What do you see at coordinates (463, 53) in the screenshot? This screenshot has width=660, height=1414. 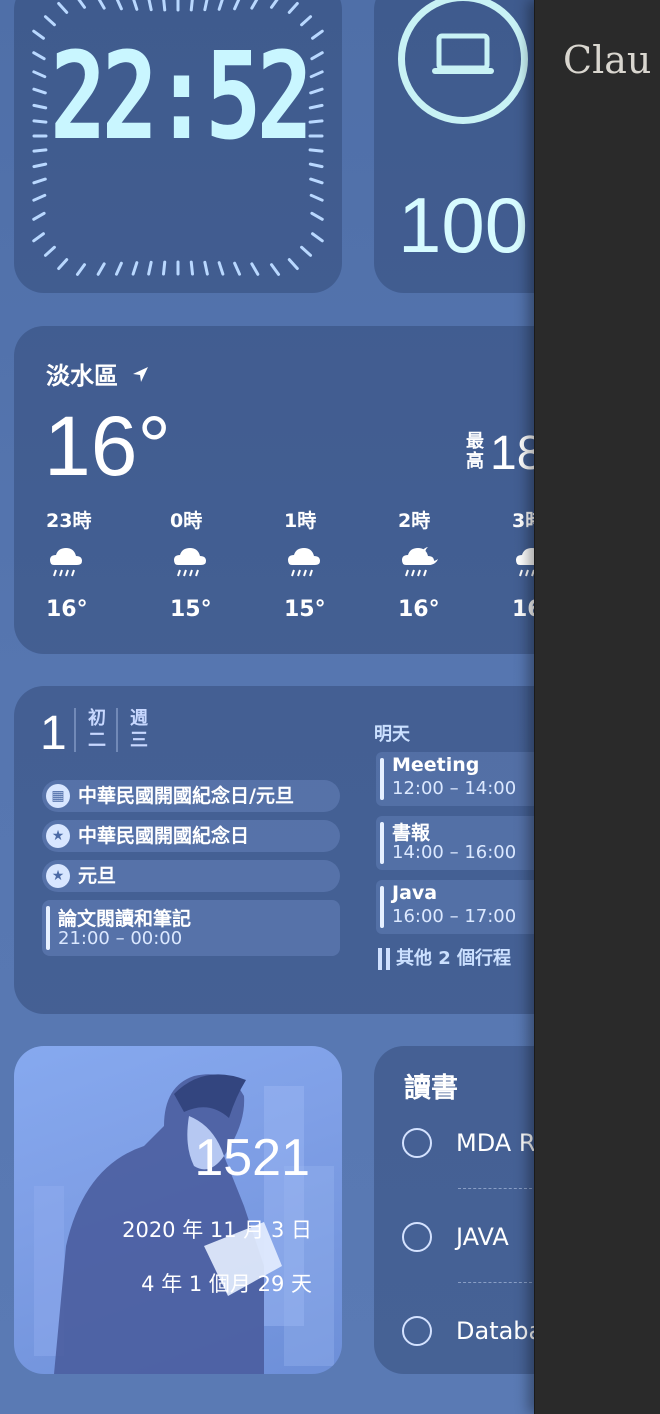 I see `laptop-icon` at bounding box center [463, 53].